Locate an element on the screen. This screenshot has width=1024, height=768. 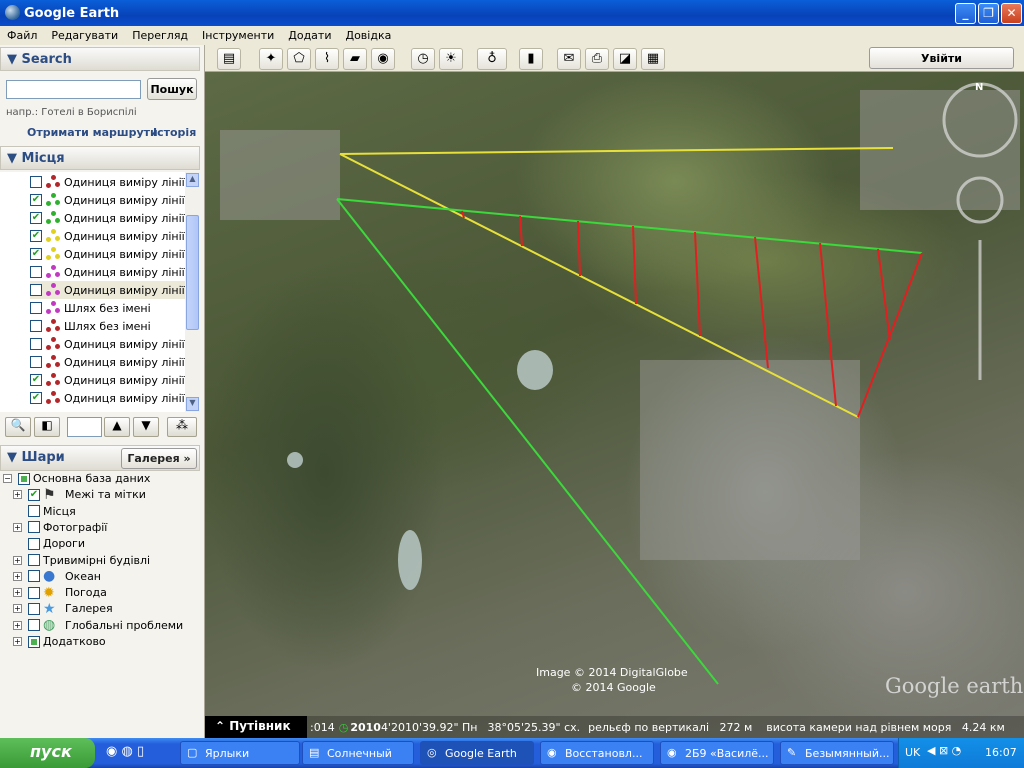
add-overlay-icon: ▰ is located at coordinates (355, 59).